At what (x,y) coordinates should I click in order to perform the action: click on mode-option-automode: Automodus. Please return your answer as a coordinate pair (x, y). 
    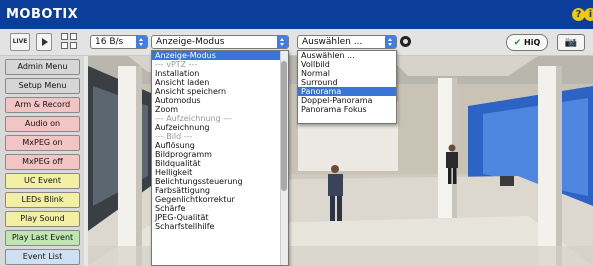
    Looking at the image, I should click on (220, 100).